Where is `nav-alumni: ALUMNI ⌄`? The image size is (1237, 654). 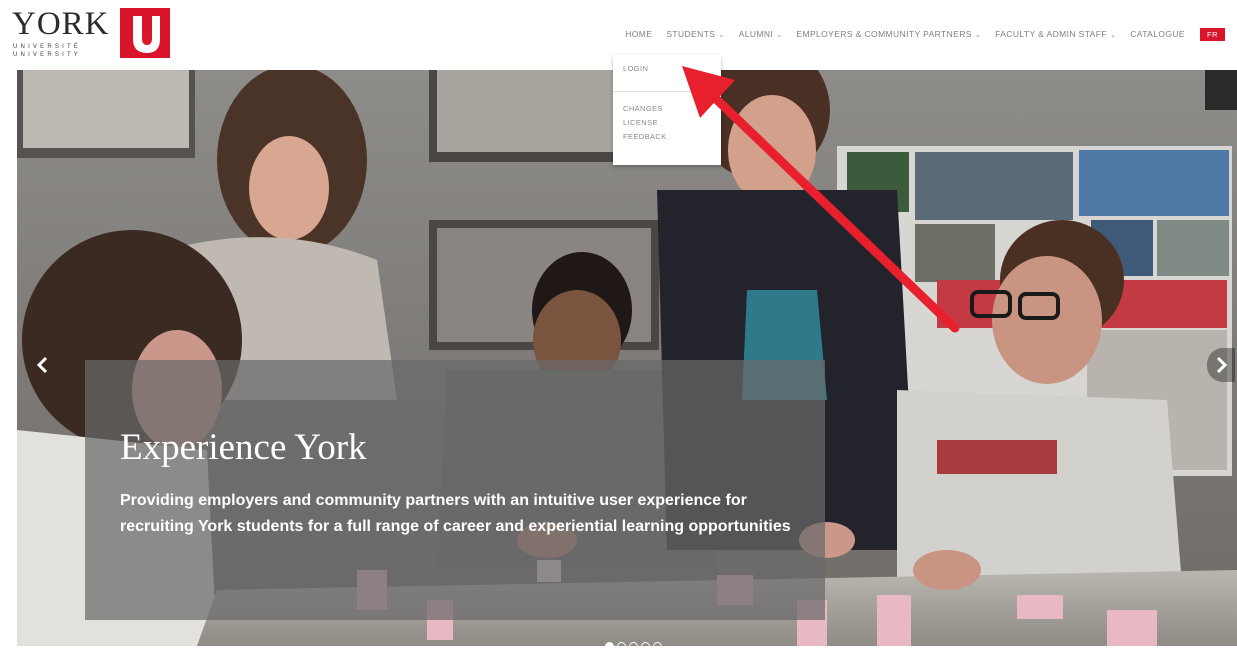 nav-alumni: ALUMNI ⌄ is located at coordinates (761, 34).